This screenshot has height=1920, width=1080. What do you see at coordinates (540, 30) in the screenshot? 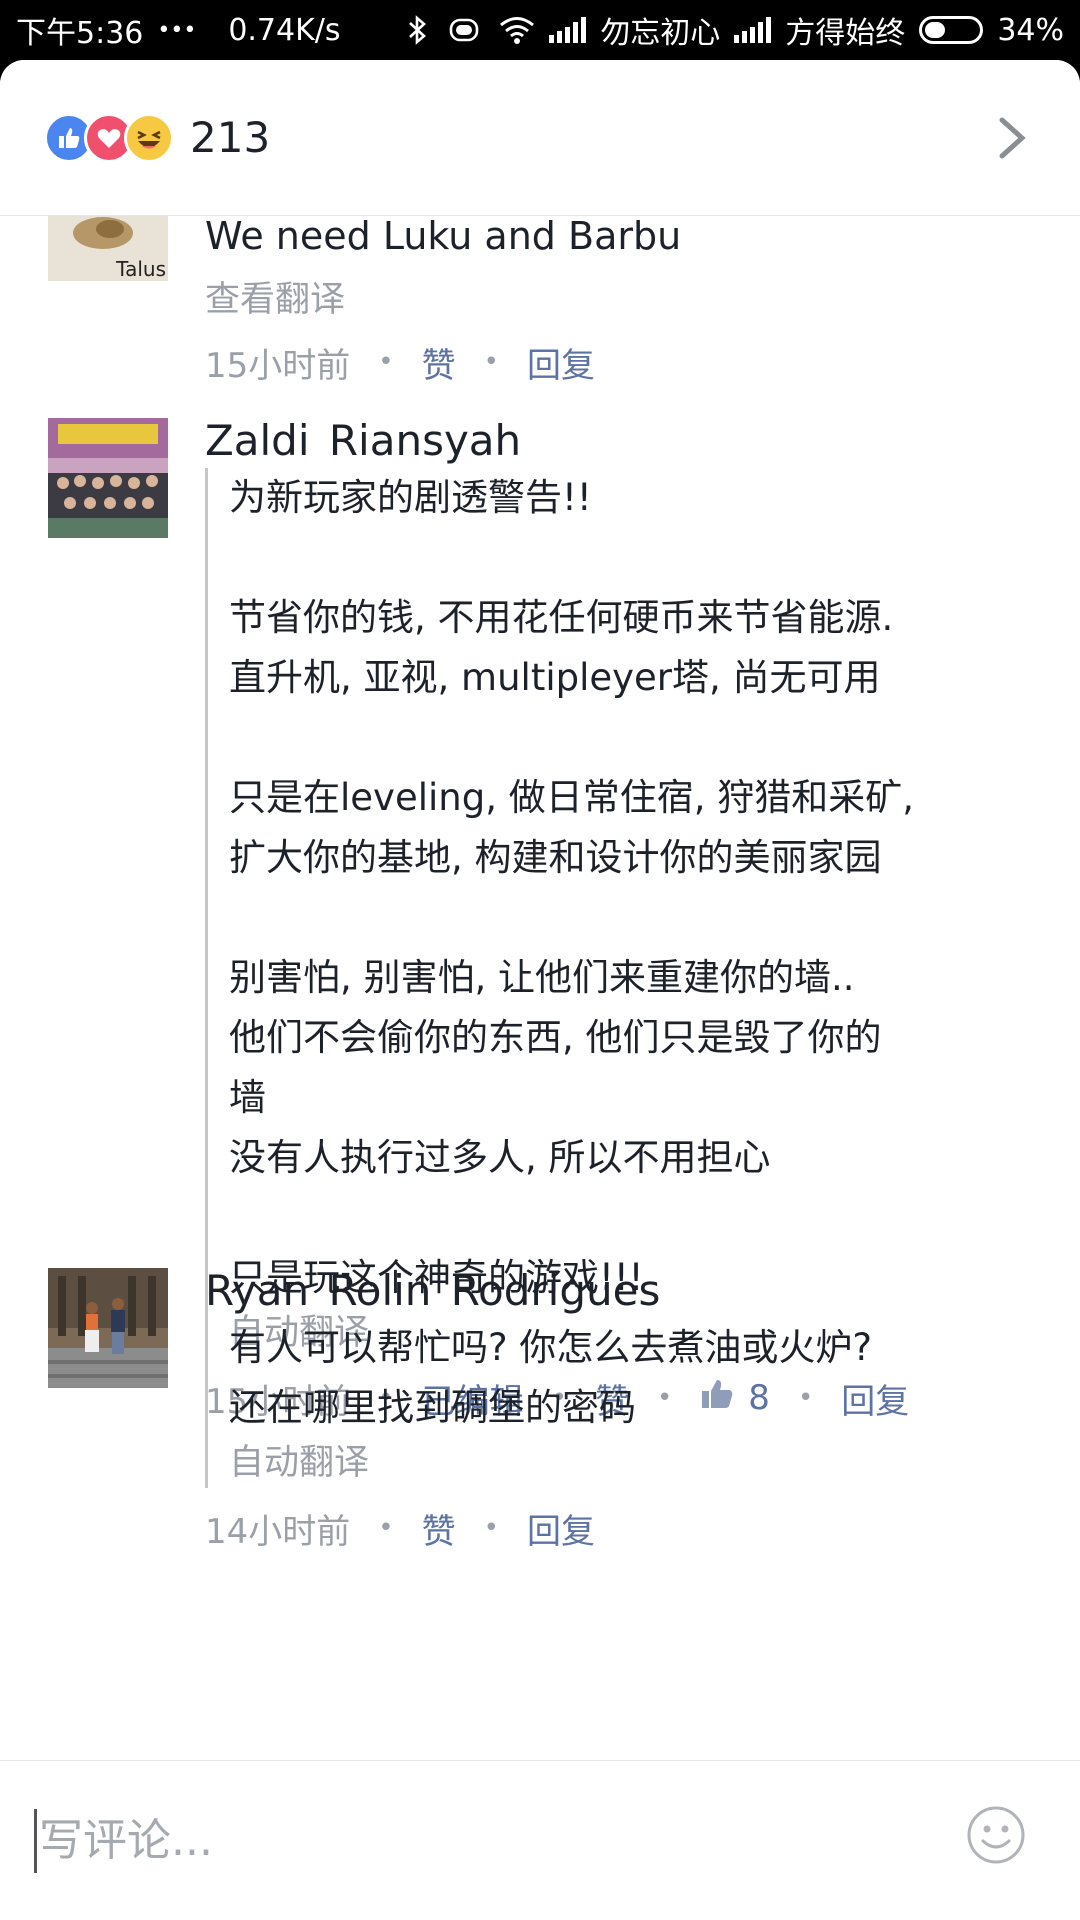
I see `status-bar: 下午5:36 ••• 0.74K/s 勿忘初心 方得始终 34%` at bounding box center [540, 30].